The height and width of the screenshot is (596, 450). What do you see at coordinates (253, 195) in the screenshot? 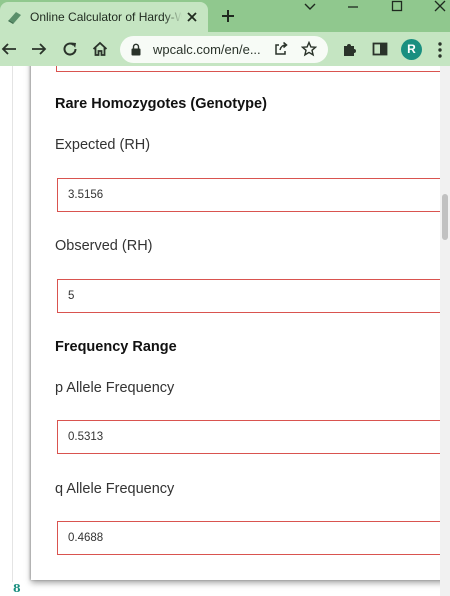
I see `expected-rh-input: 3.5156` at bounding box center [253, 195].